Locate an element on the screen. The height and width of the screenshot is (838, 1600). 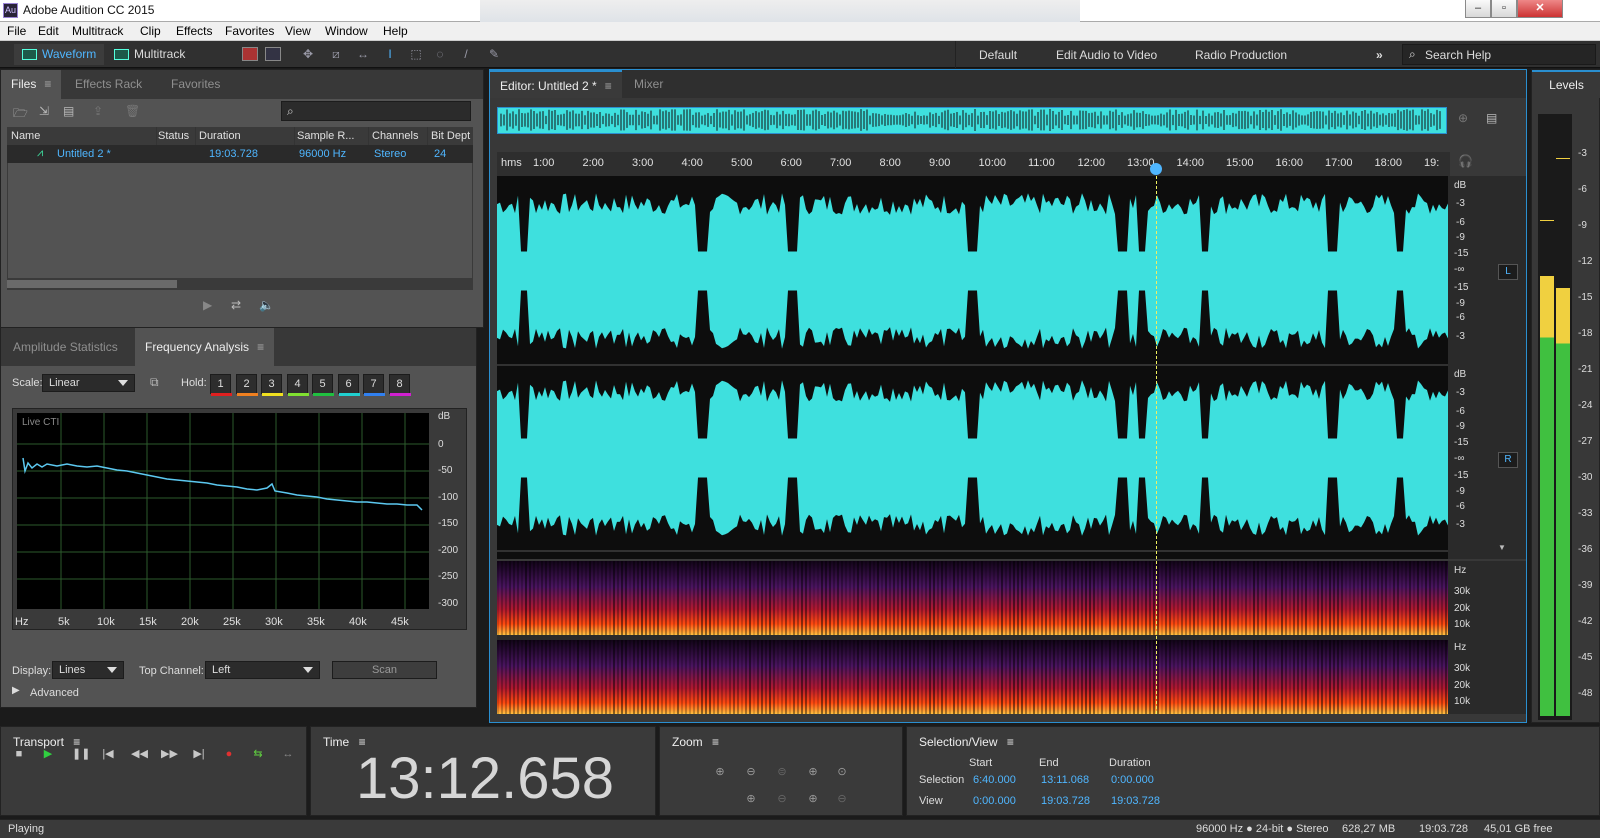
workspace-radio-production: Radio Production is located at coordinates (1241, 55).